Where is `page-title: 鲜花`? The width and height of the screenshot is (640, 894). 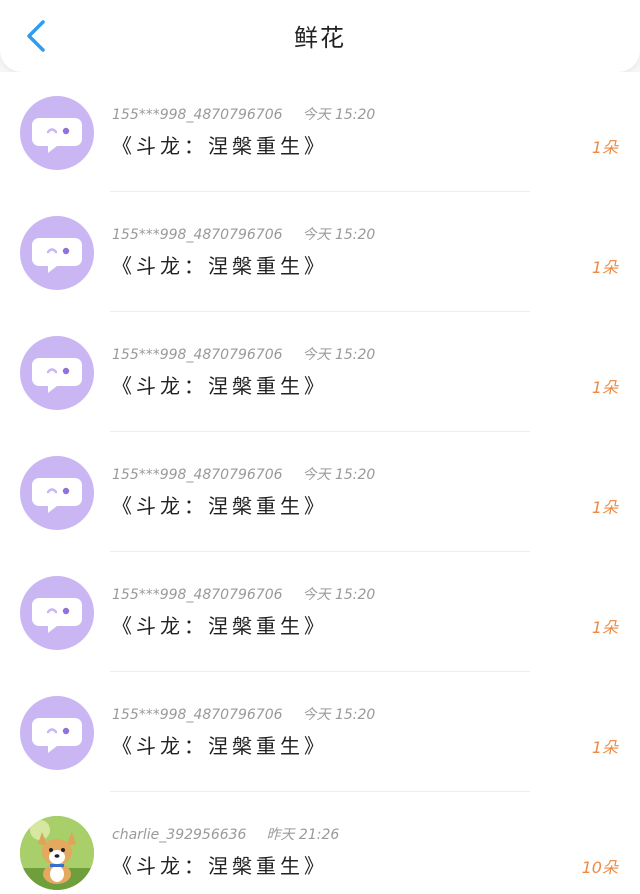
page-title: 鲜花 is located at coordinates (320, 38).